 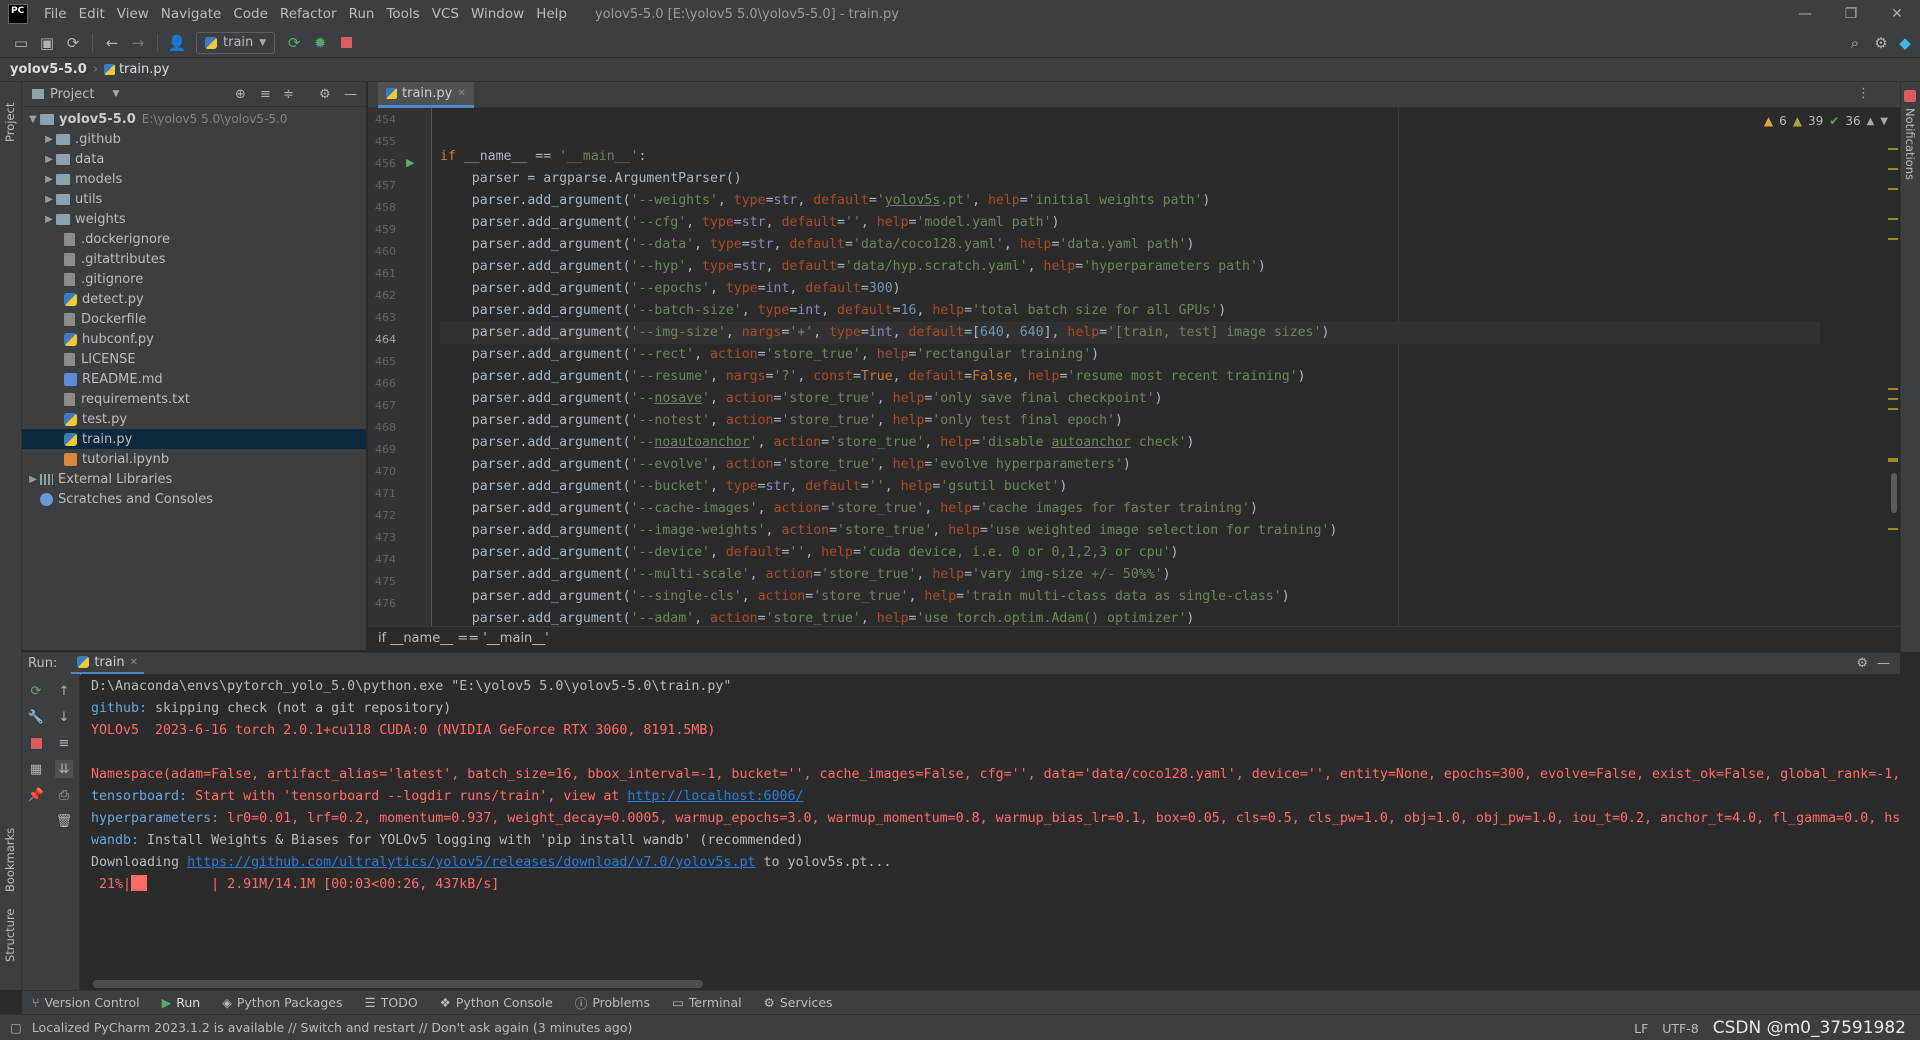 I want to click on menu-file: File, so click(x=55, y=14).